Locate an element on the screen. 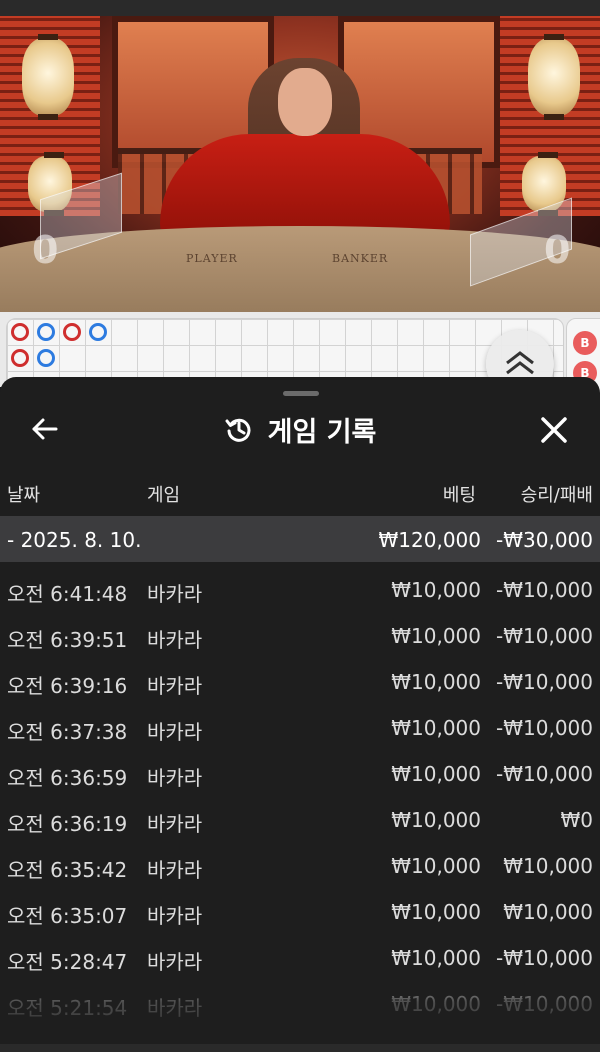 The image size is (600, 1052). col-header-result: 승리/패배 is located at coordinates (556, 495).